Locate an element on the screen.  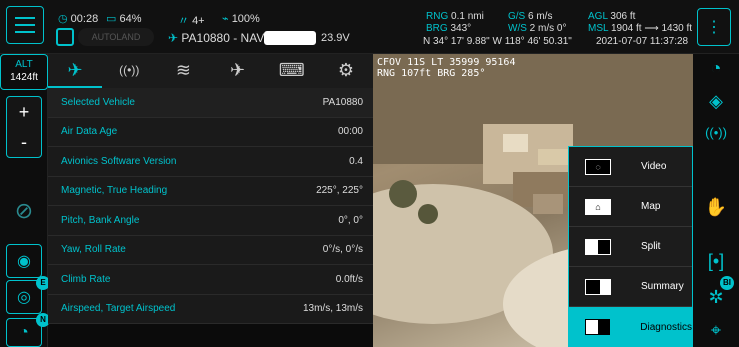
row-value: 0°/s, 0°/s is located at coordinates (342, 250).